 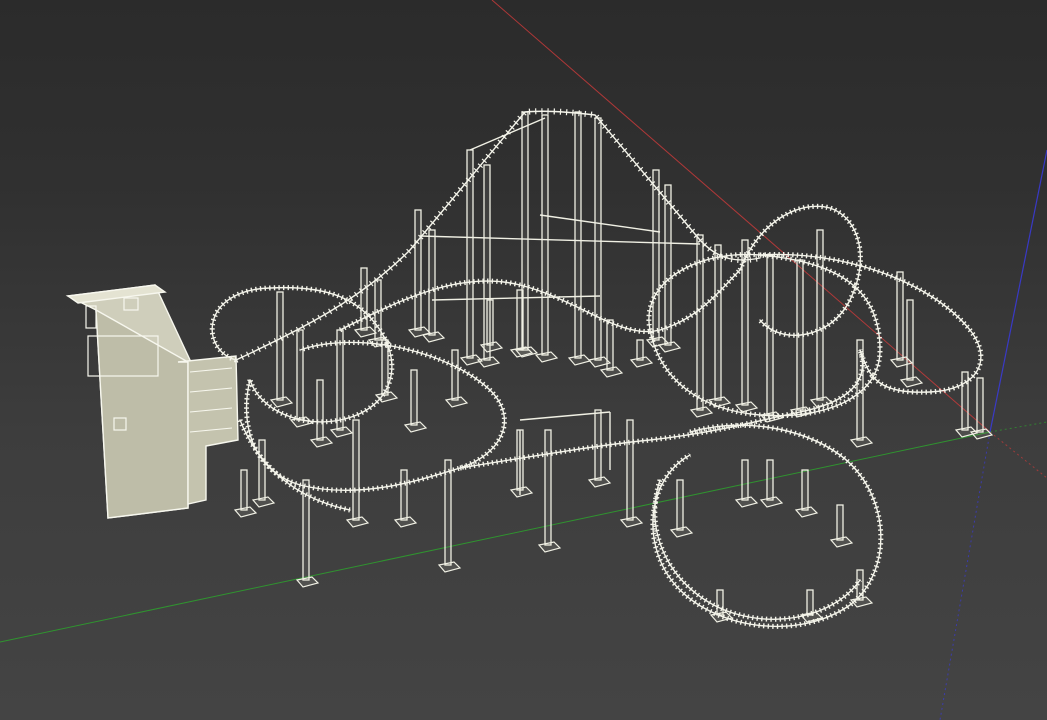 I want to click on y-axis-line-negative, so click(x=1018, y=427).